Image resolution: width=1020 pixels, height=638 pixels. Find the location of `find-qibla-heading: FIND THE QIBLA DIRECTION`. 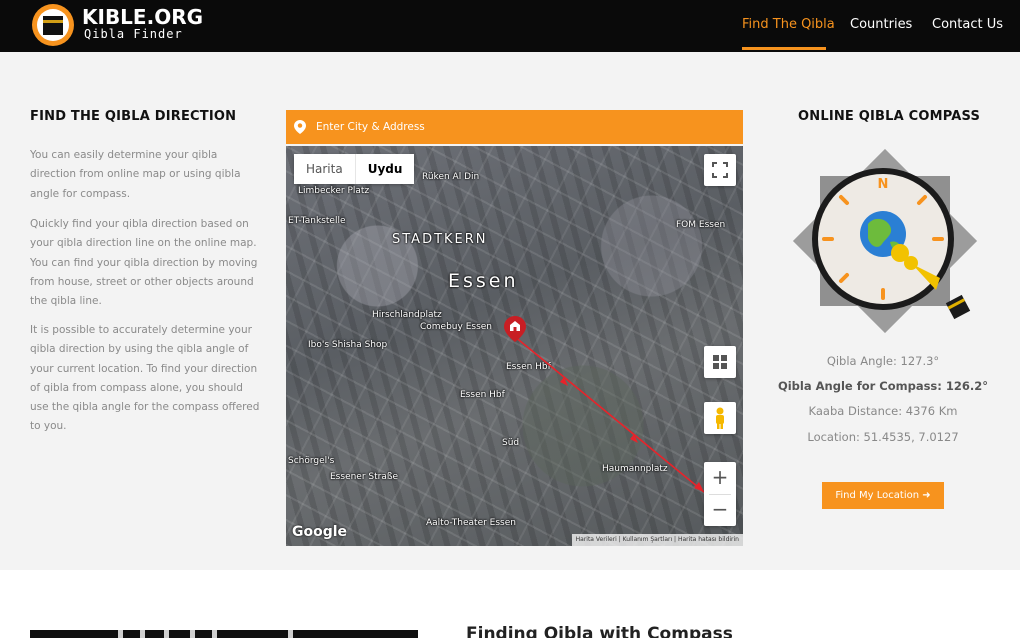

find-qibla-heading: FIND THE QIBLA DIRECTION is located at coordinates (133, 116).